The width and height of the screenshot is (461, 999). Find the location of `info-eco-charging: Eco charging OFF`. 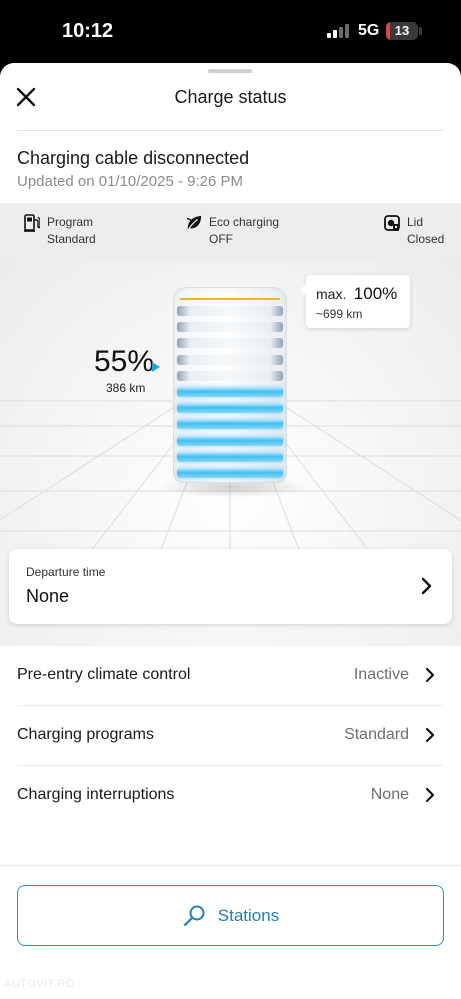

info-eco-charging: Eco charging OFF is located at coordinates (232, 231).